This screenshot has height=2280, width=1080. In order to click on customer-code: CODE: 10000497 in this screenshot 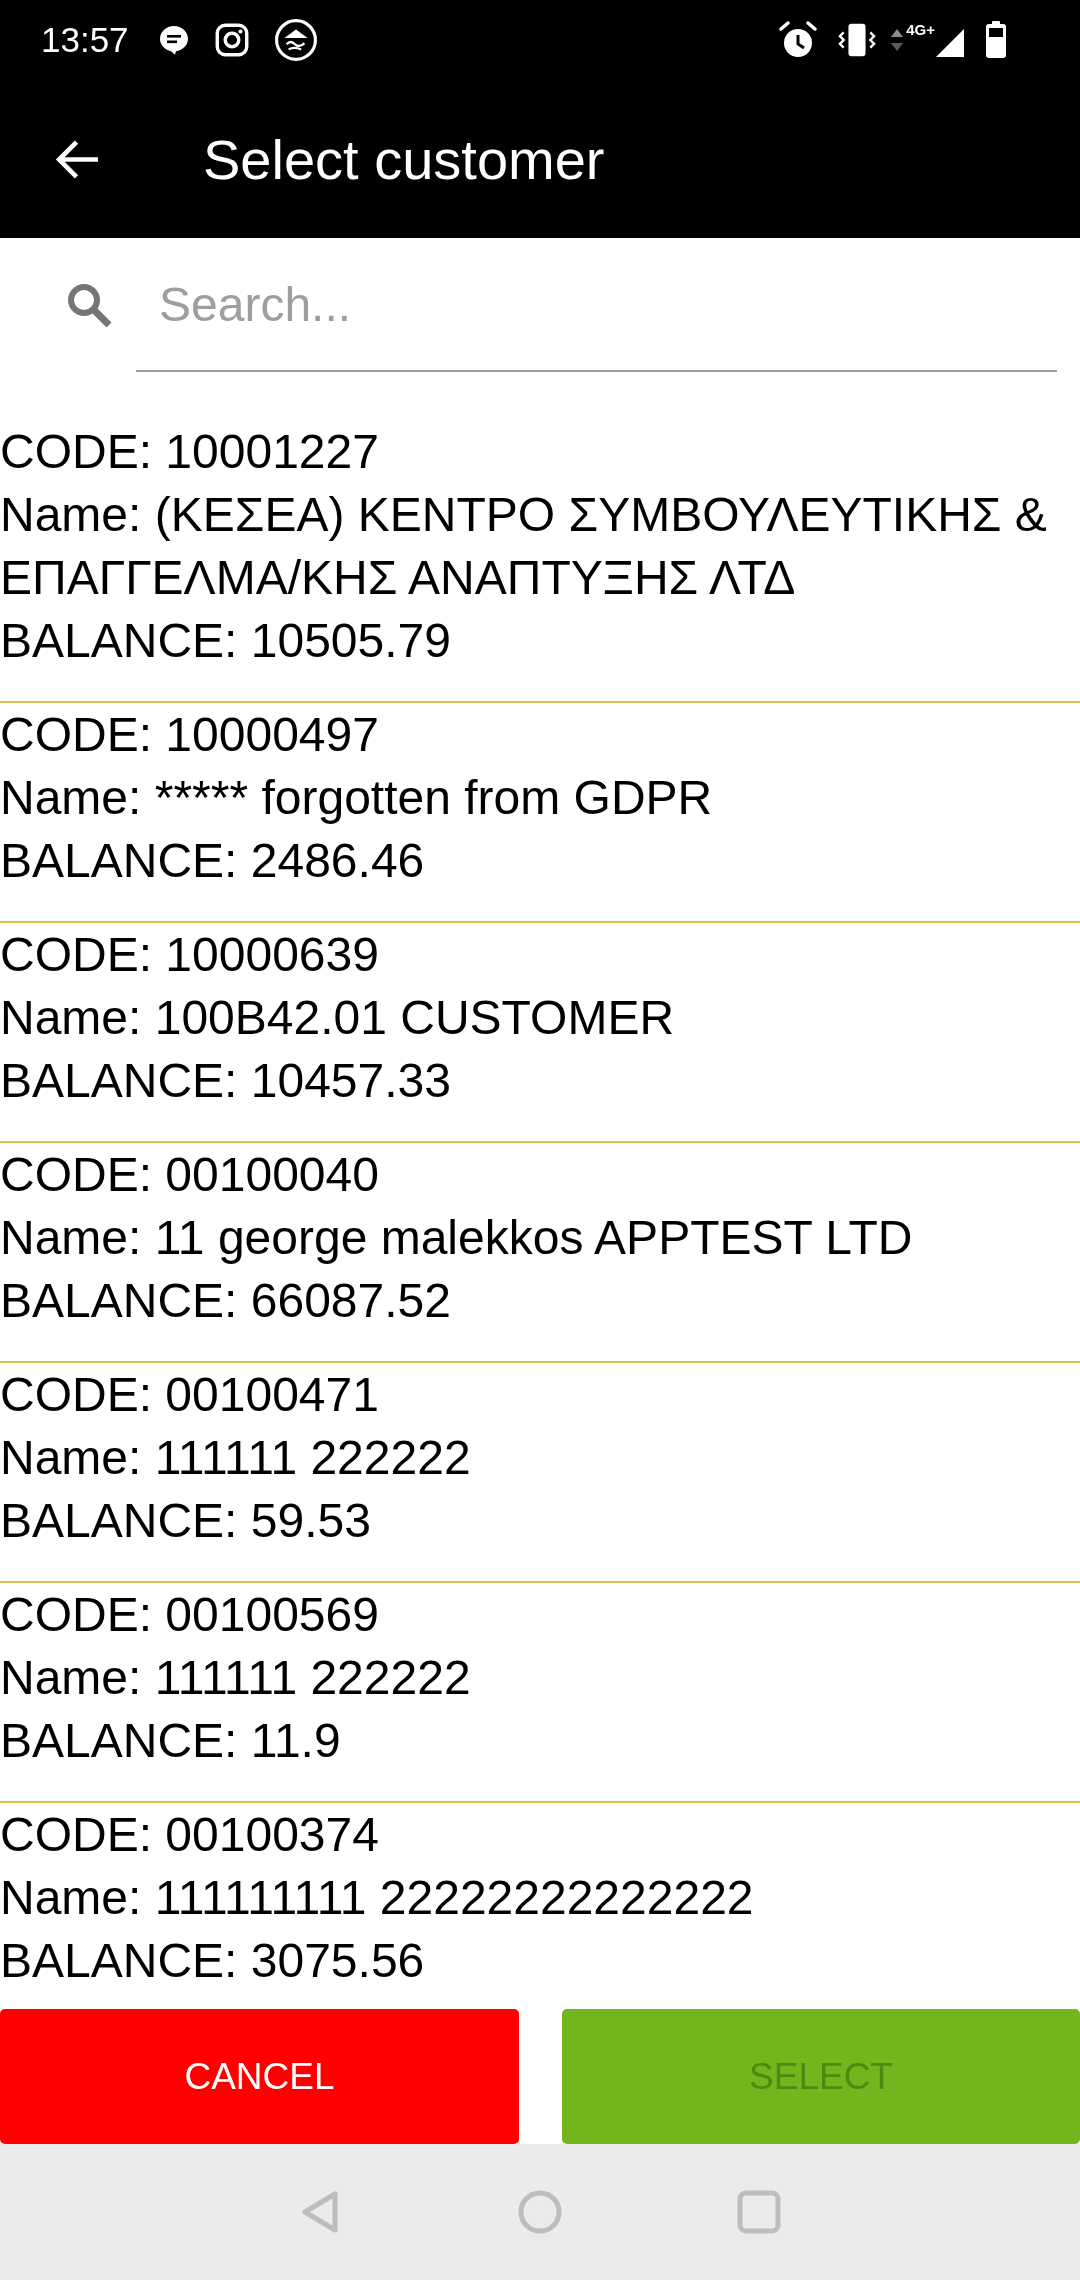, I will do `click(190, 735)`.